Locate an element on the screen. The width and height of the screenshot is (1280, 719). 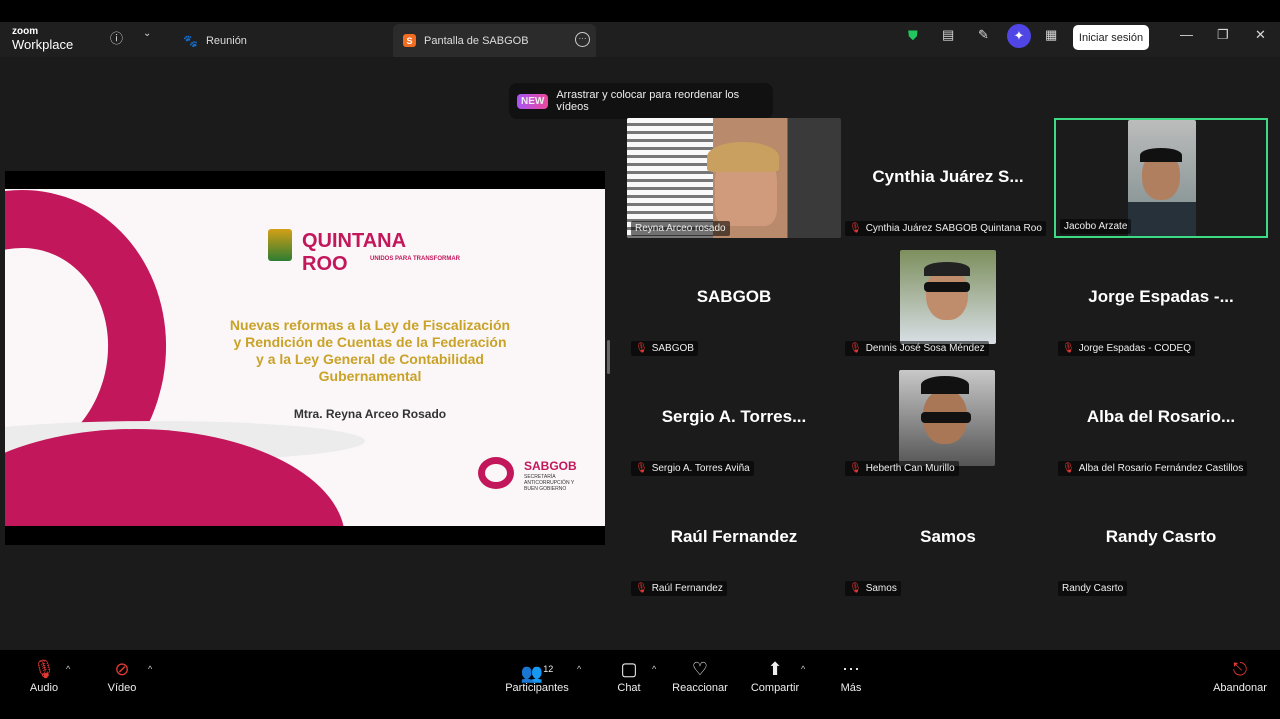
more-options-icon: ··· is located at coordinates (582, 39).